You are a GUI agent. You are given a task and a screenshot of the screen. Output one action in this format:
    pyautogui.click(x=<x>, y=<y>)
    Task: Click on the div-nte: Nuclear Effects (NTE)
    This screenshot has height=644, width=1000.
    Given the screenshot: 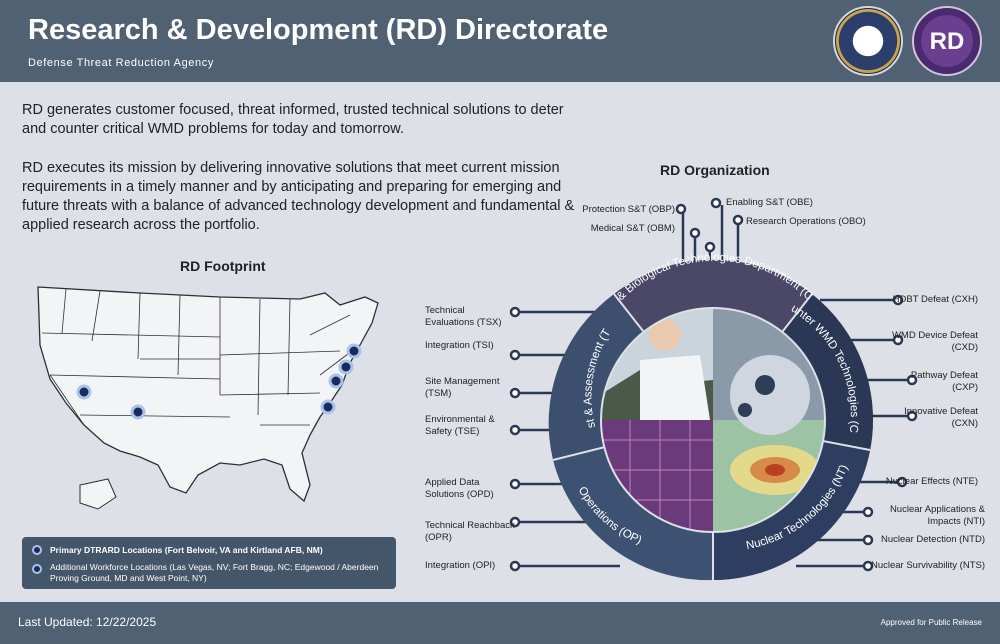 What is the action you would take?
    pyautogui.click(x=931, y=481)
    